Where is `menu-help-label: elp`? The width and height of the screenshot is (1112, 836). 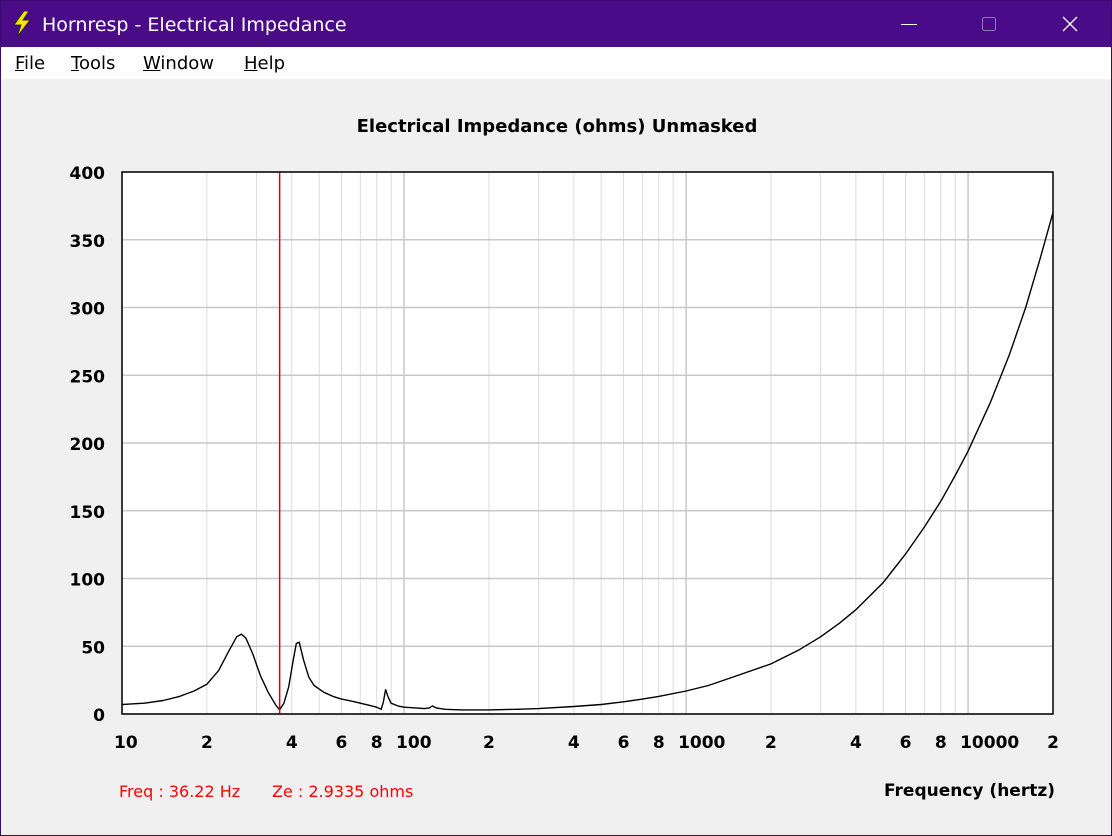 menu-help-label: elp is located at coordinates (271, 63).